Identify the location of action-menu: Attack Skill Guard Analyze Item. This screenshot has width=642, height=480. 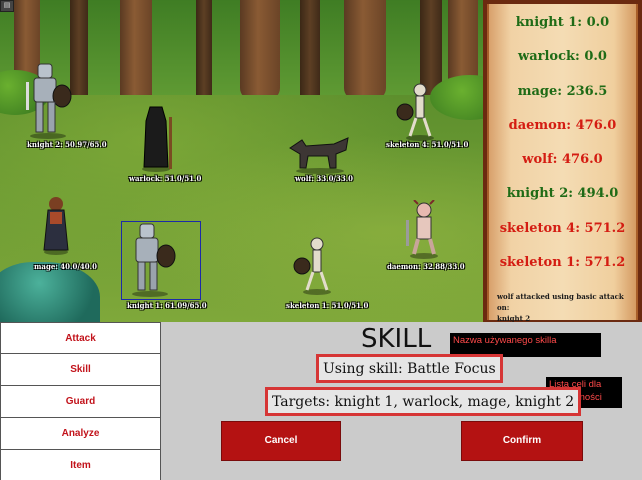
(80, 401).